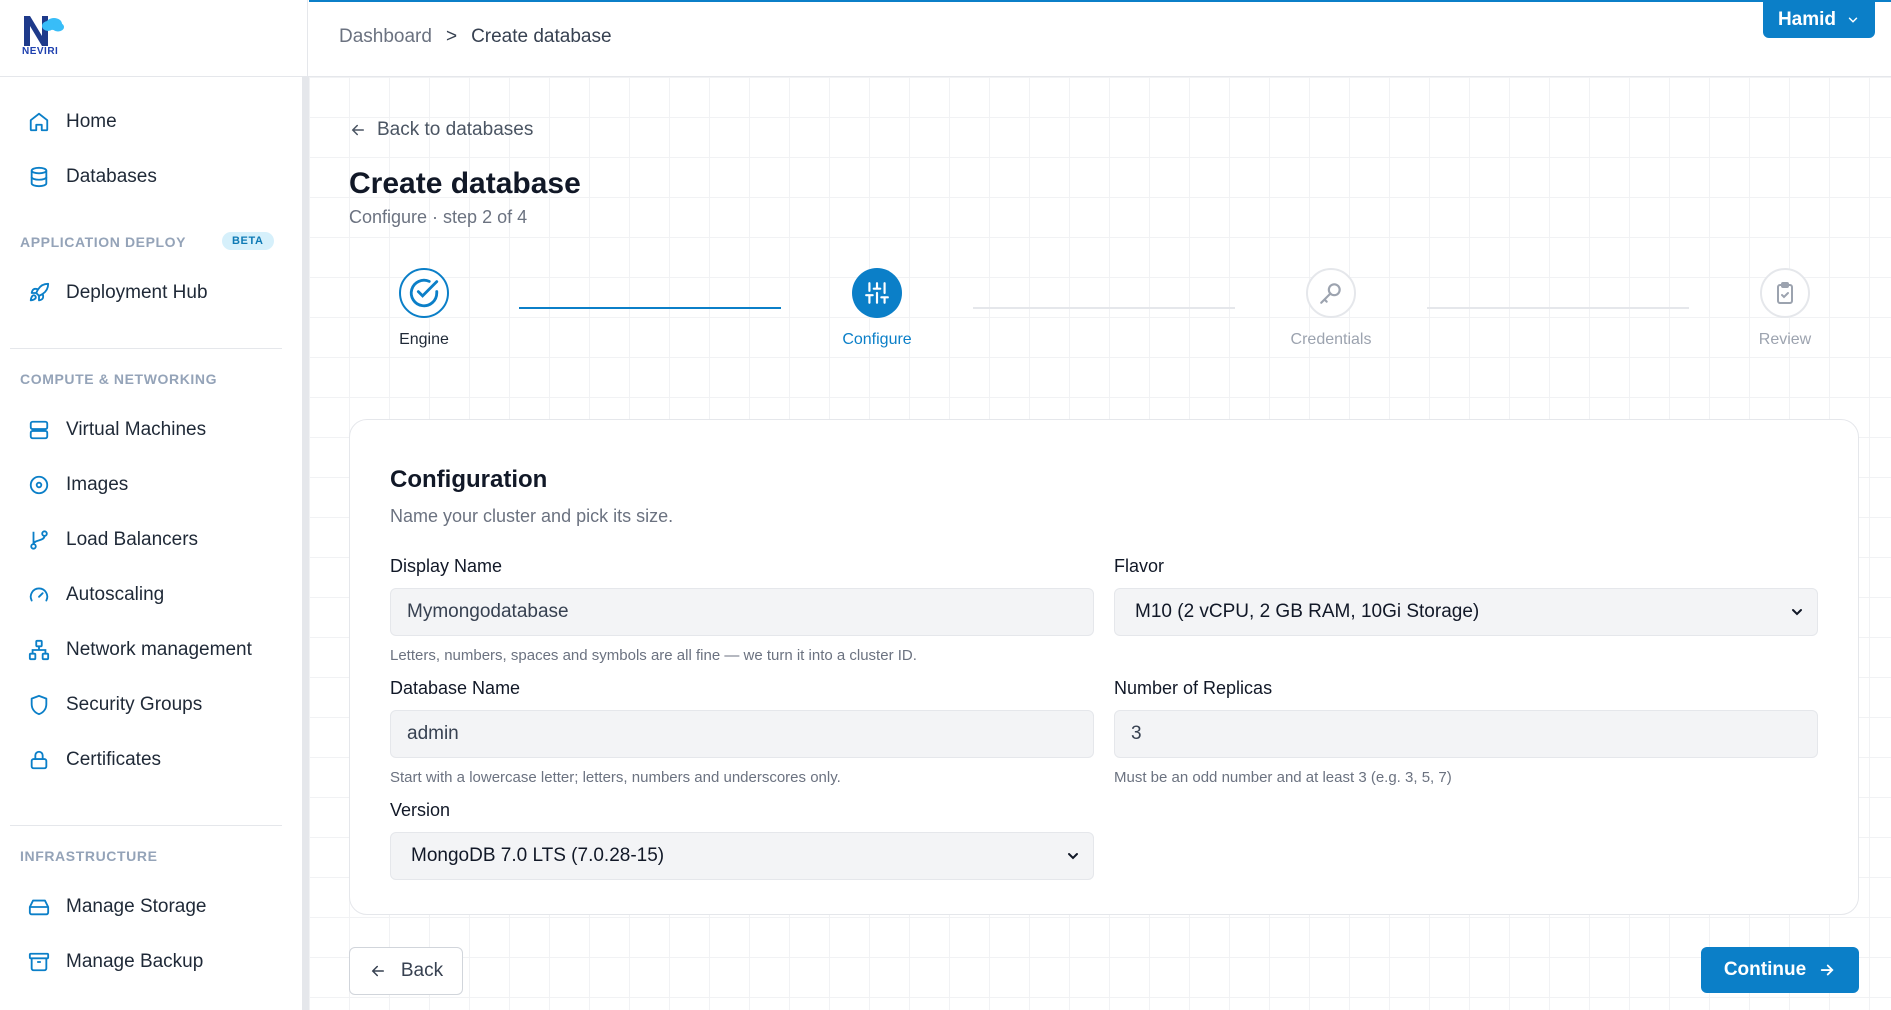  I want to click on back-to-databases-link: Back to databases, so click(441, 130).